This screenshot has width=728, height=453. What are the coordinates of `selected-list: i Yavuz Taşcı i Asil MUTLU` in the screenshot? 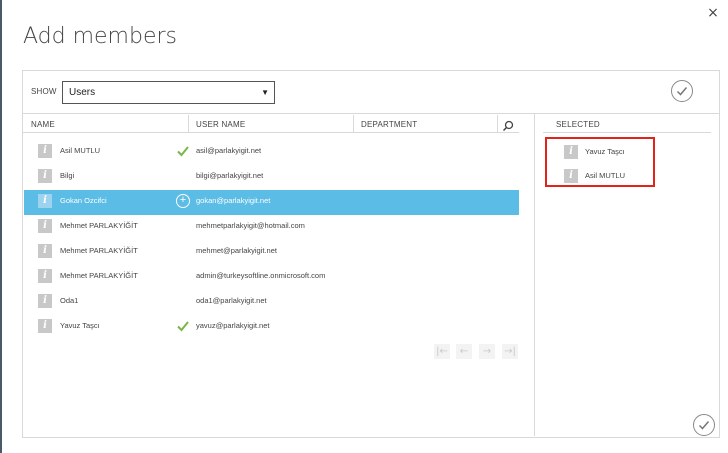 It's located at (600, 162).